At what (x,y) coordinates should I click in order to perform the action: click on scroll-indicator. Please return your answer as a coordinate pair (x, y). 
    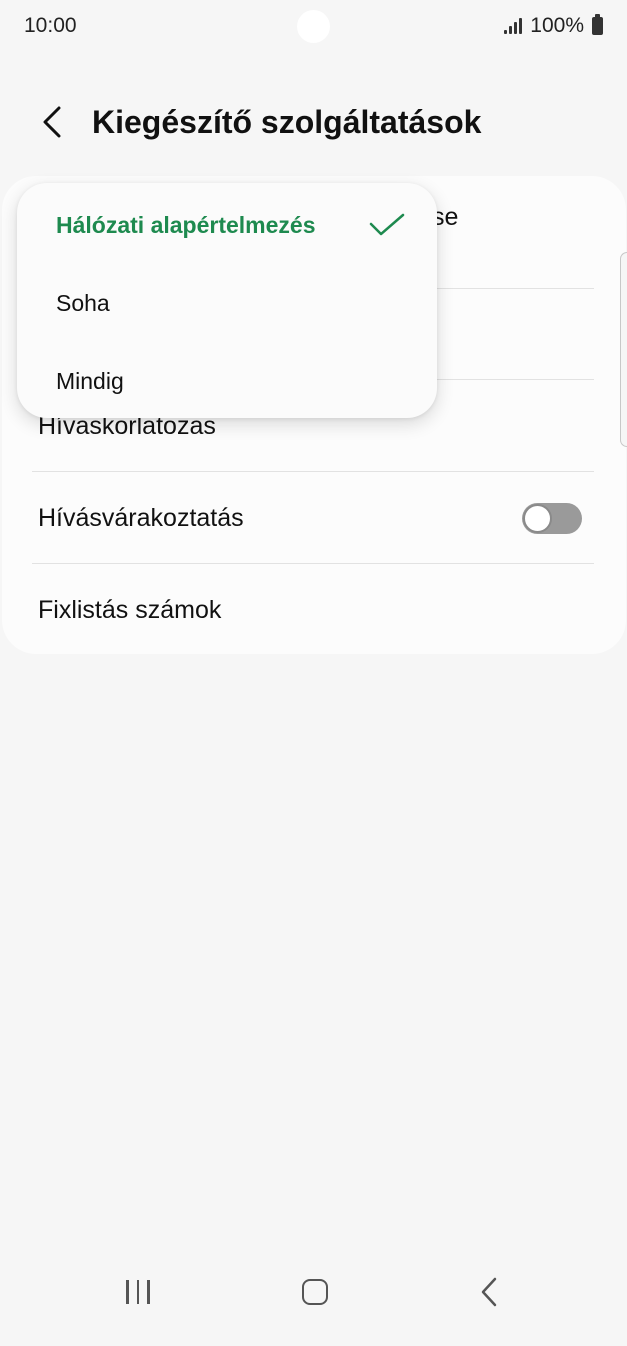
    Looking at the image, I should click on (623, 349).